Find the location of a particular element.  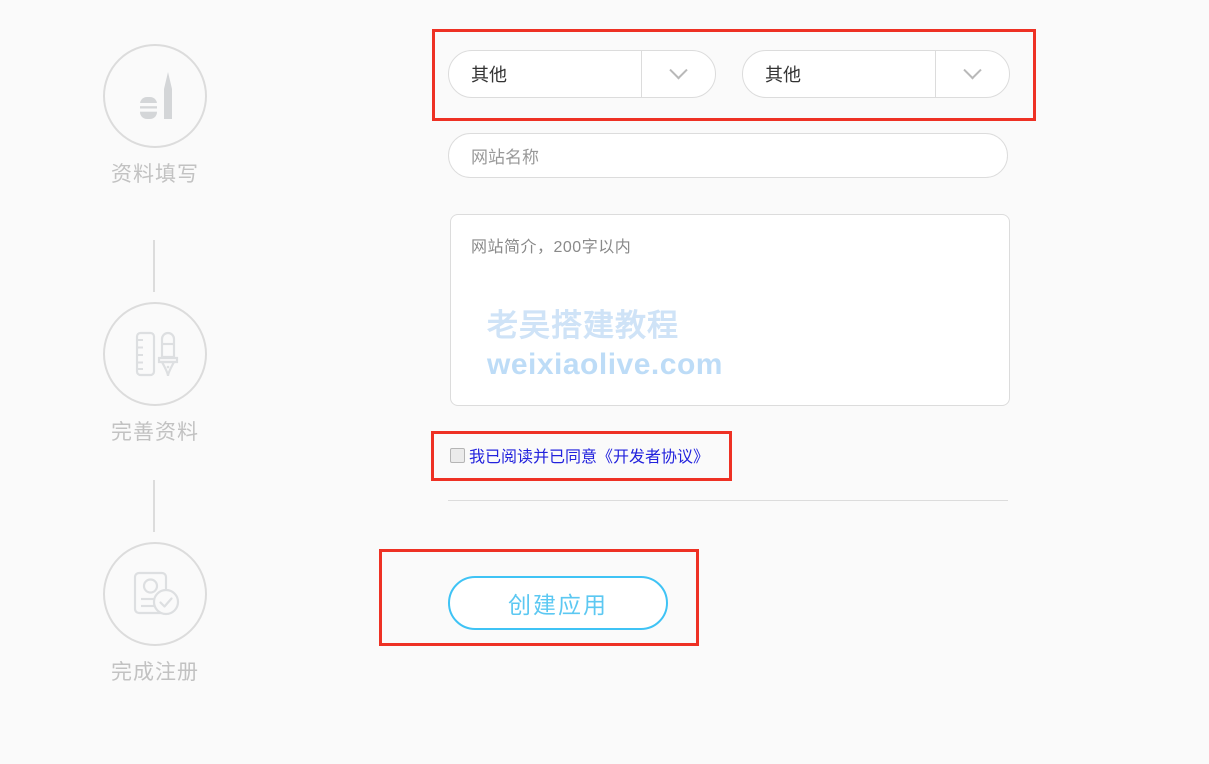

step-3-circle is located at coordinates (155, 594).